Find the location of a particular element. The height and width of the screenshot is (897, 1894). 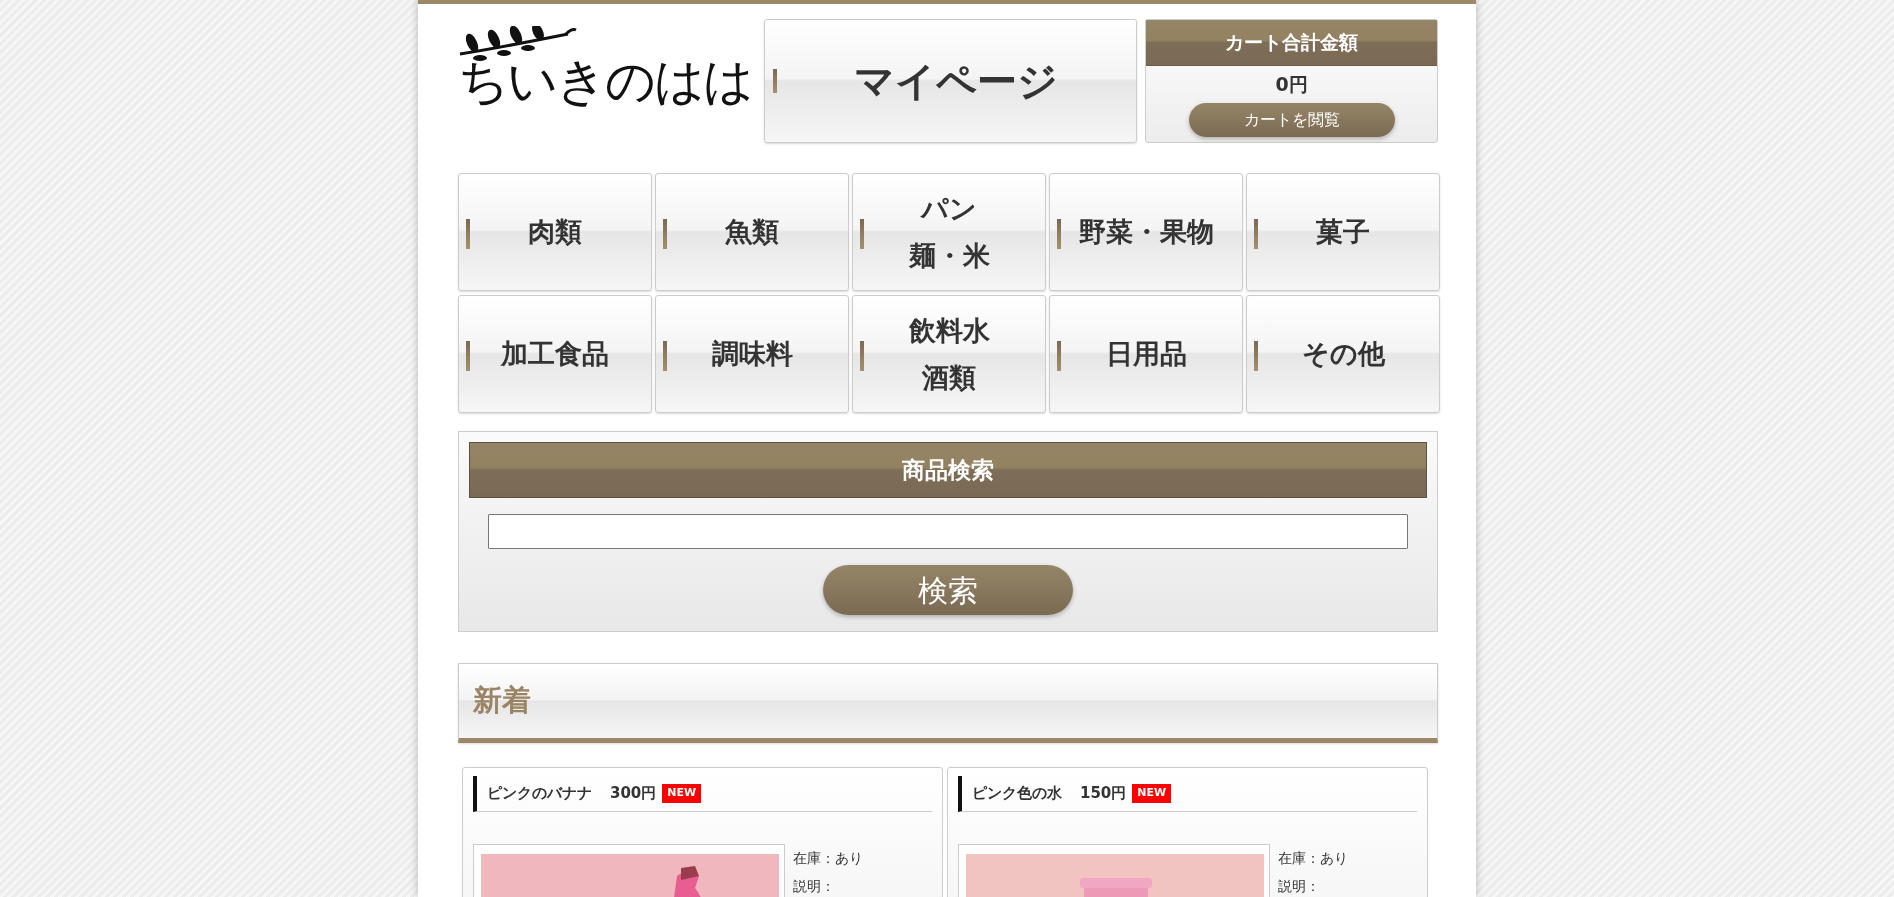

category-label: 肉類 is located at coordinates (555, 232).